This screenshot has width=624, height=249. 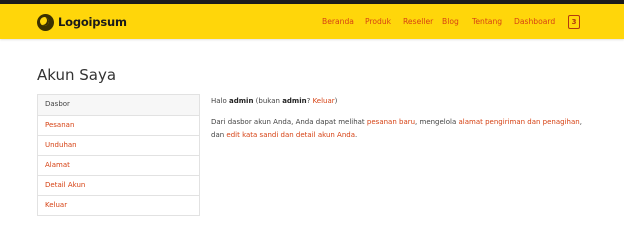 I want to click on page-title: Akun Saya, so click(x=77, y=75).